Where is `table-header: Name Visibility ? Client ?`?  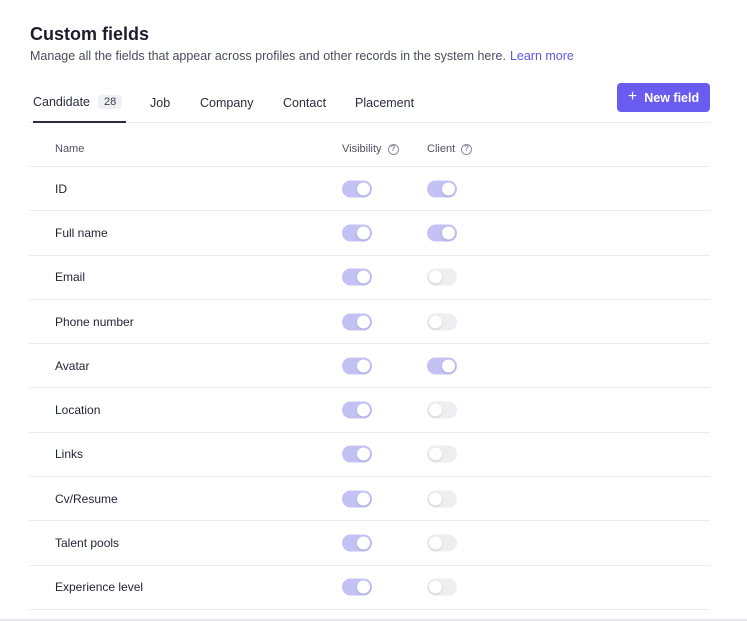 table-header: Name Visibility ? Client ? is located at coordinates (369, 150).